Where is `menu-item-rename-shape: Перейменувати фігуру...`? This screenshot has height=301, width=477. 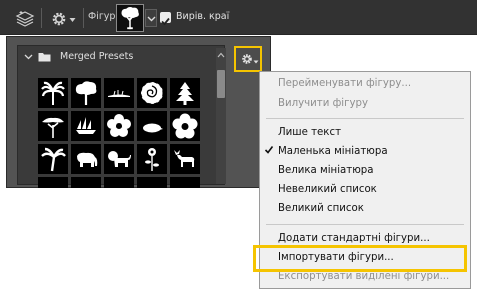 menu-item-rename-shape: Перейменувати фігуру... is located at coordinates (344, 85).